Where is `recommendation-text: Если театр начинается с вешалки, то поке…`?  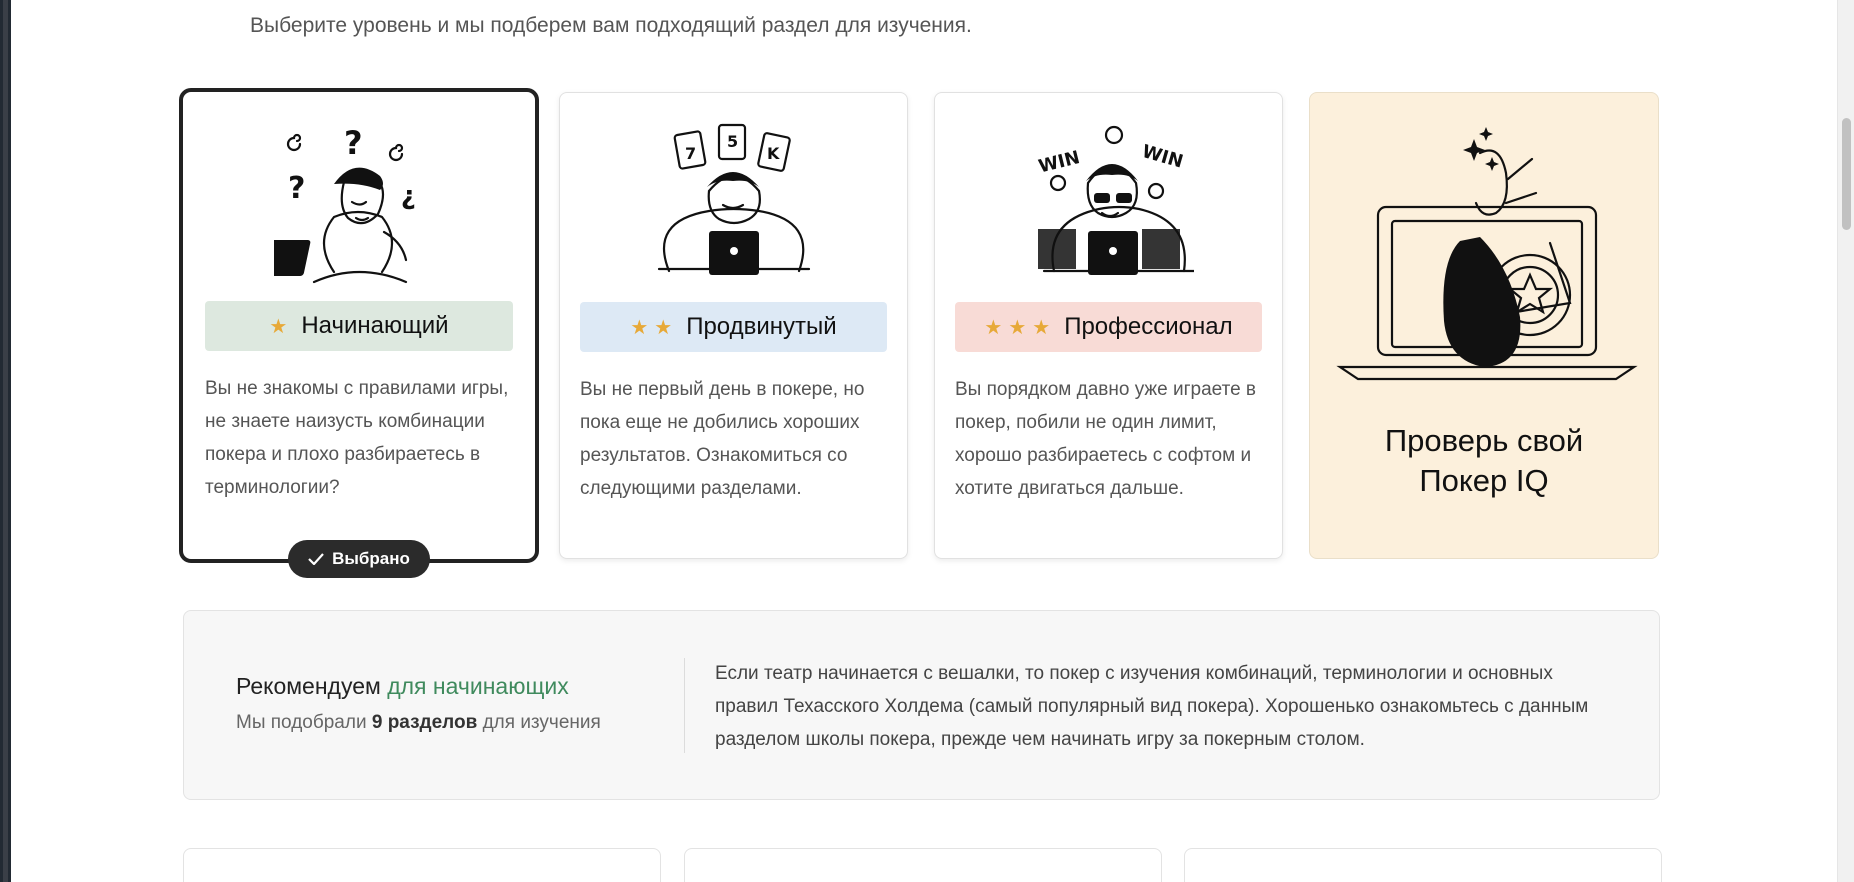 recommendation-text: Если театр начинается с вешалки, то поке… is located at coordinates (1152, 706).